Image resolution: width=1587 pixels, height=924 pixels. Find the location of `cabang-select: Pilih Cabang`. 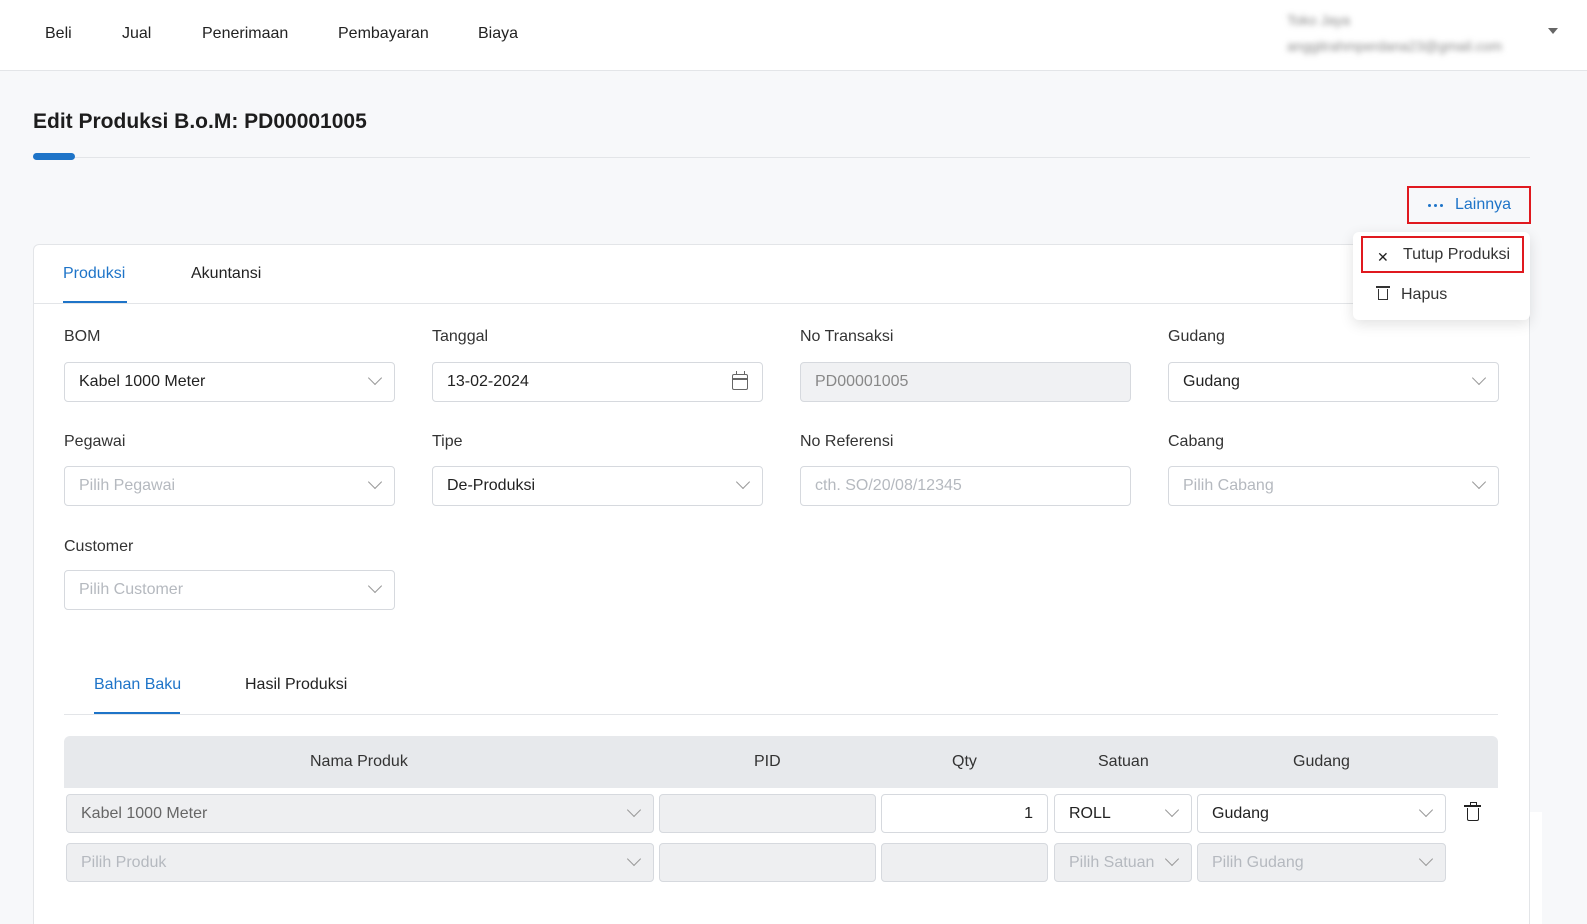

cabang-select: Pilih Cabang is located at coordinates (1333, 486).